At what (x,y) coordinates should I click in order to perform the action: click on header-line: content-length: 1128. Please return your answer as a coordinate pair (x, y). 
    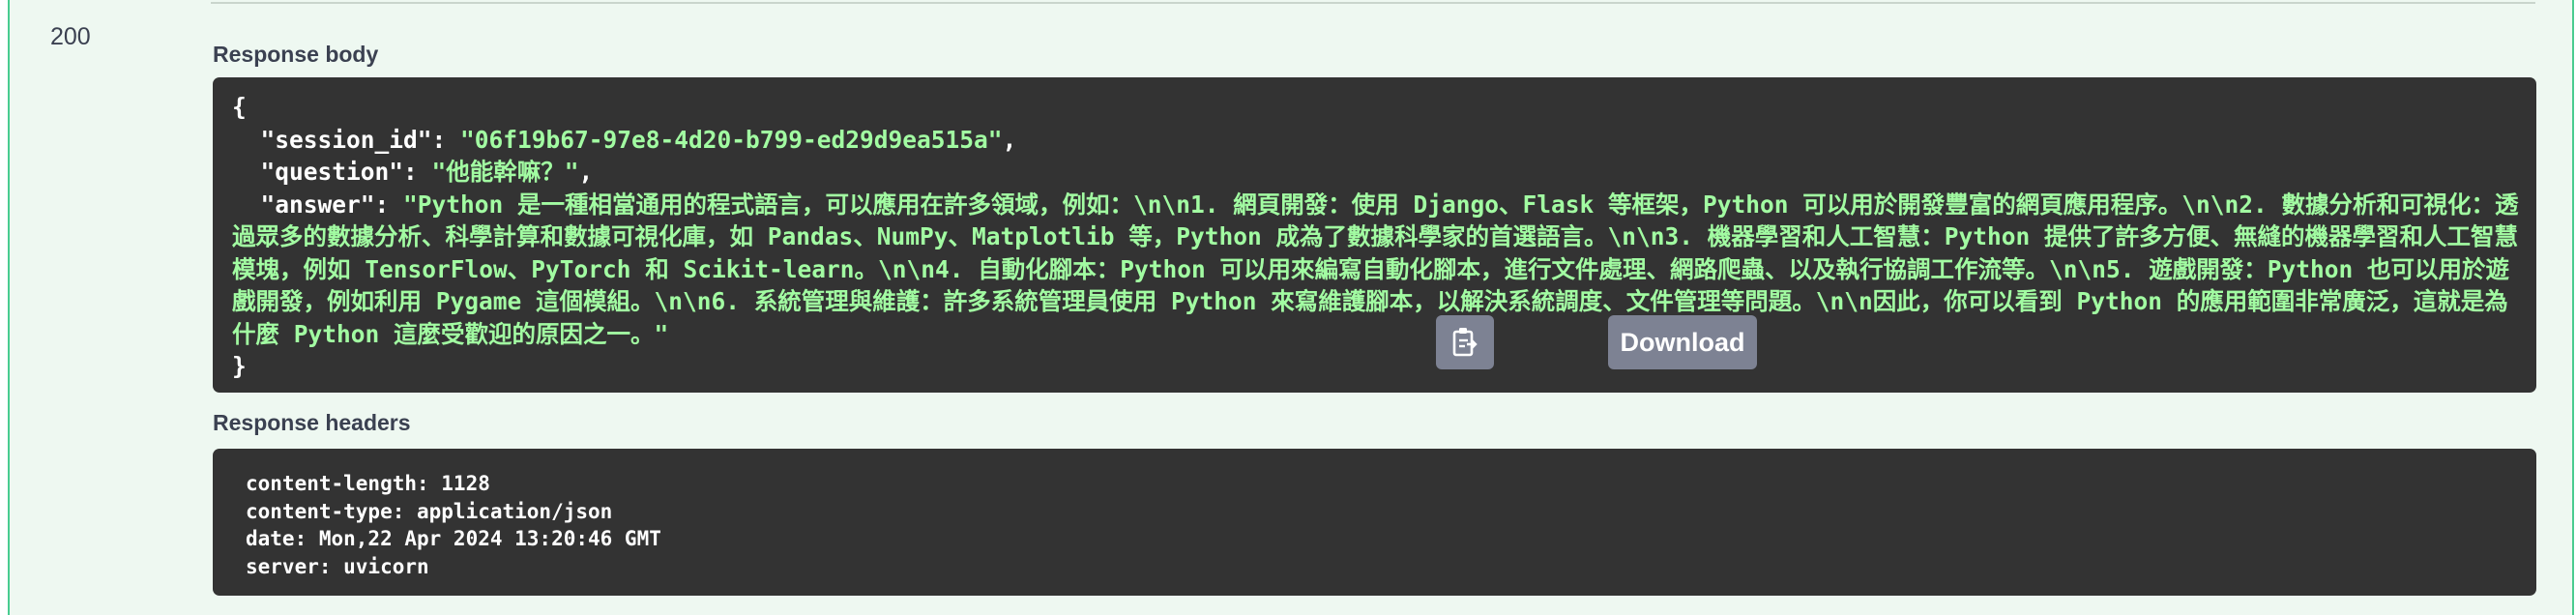
    Looking at the image, I should click on (368, 483).